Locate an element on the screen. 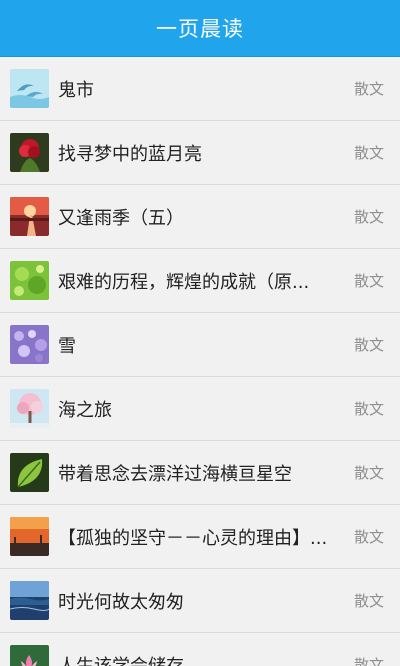 This screenshot has height=666, width=400. red-flower-thumbnail is located at coordinates (29, 152).